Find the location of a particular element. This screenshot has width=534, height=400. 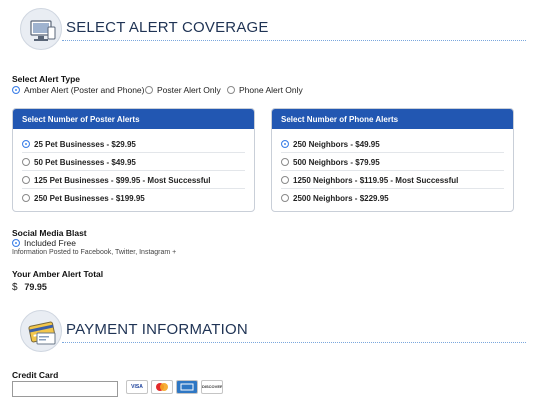

coverage-section-header: SELECT ALERT COVERAGE is located at coordinates (273, 29).